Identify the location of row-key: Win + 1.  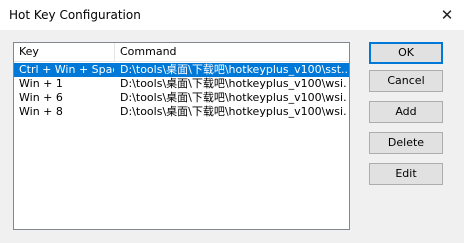
(41, 83).